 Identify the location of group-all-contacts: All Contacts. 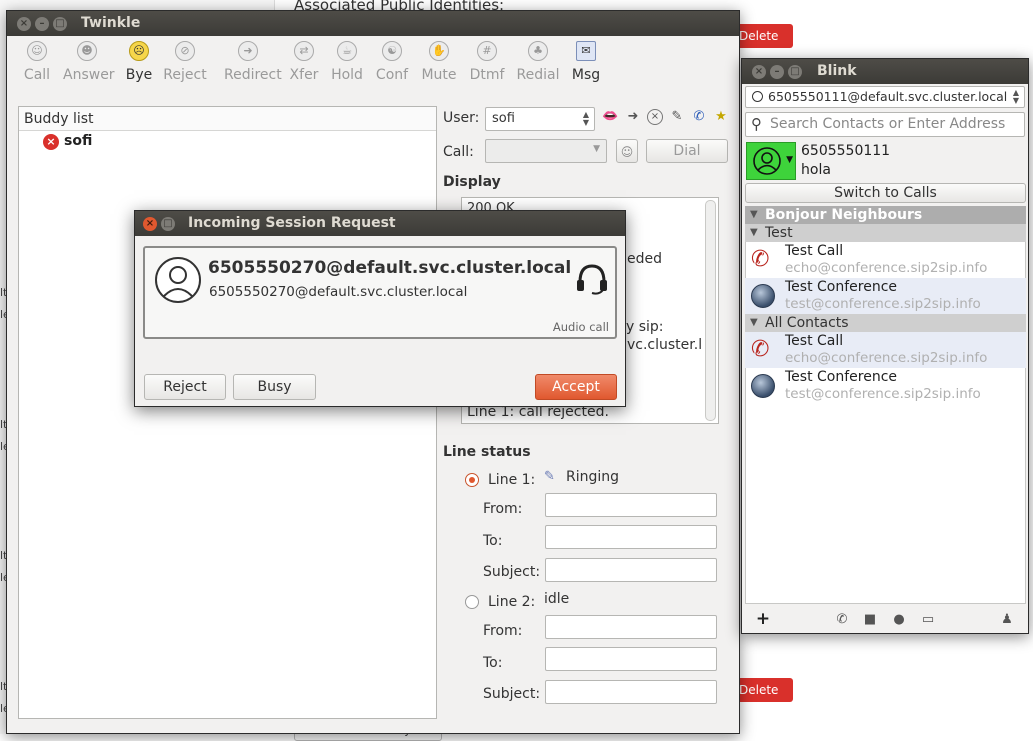
(885, 323).